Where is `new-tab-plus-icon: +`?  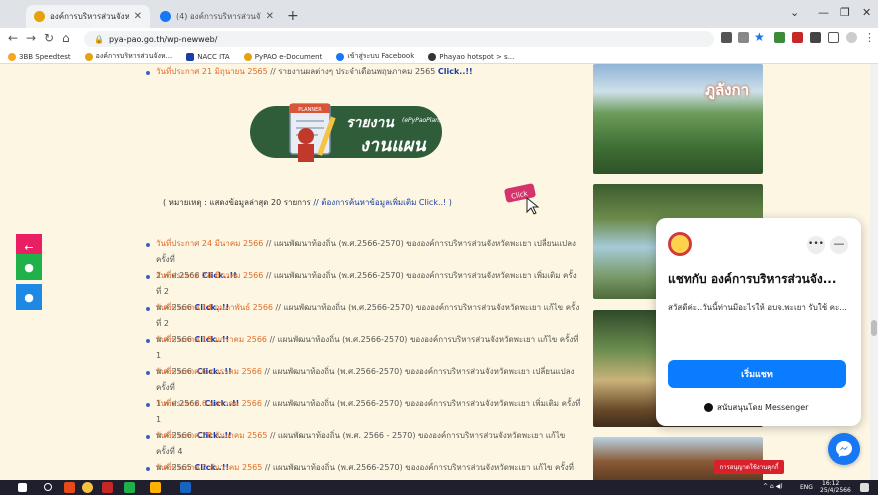 new-tab-plus-icon: + is located at coordinates (293, 16).